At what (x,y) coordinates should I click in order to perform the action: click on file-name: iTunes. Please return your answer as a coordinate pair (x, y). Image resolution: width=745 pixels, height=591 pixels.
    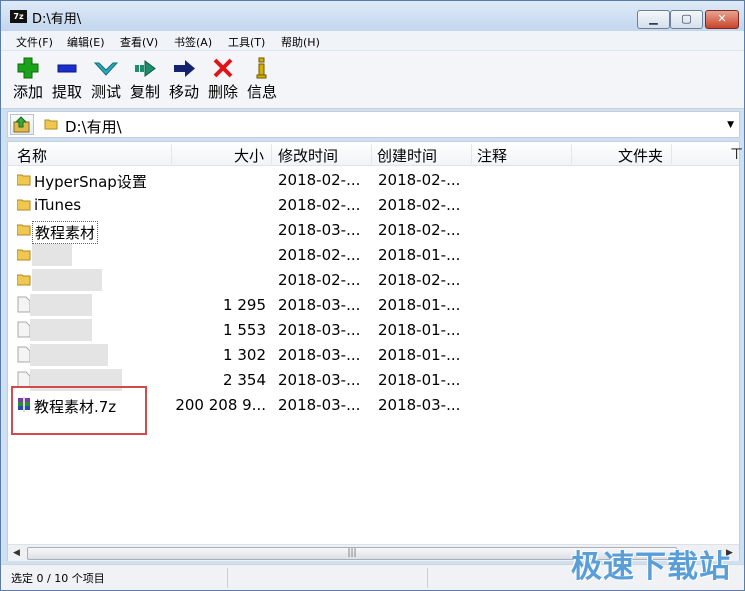
    Looking at the image, I should click on (58, 205).